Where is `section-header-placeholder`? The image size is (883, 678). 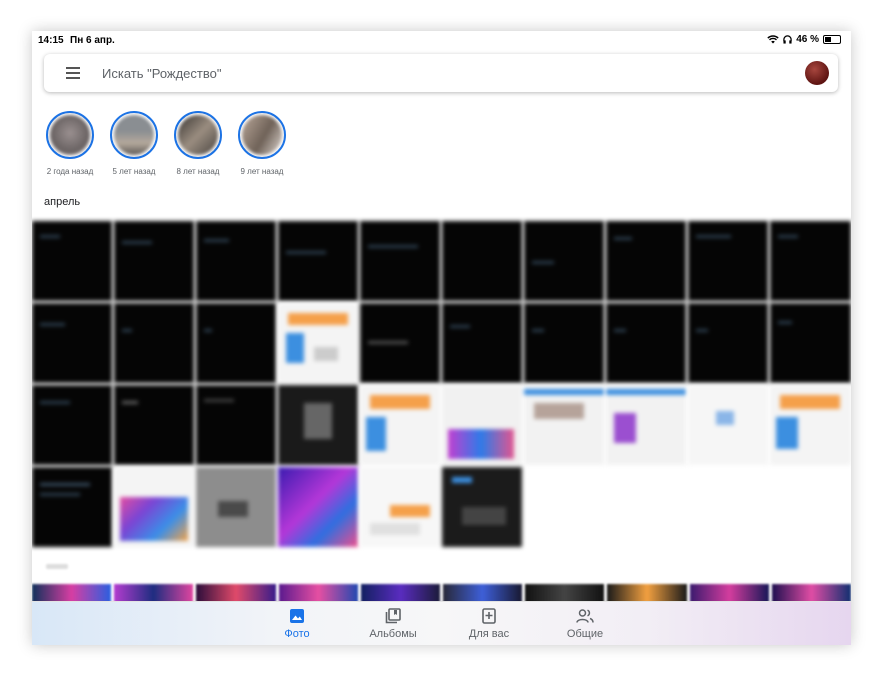 section-header-placeholder is located at coordinates (57, 566).